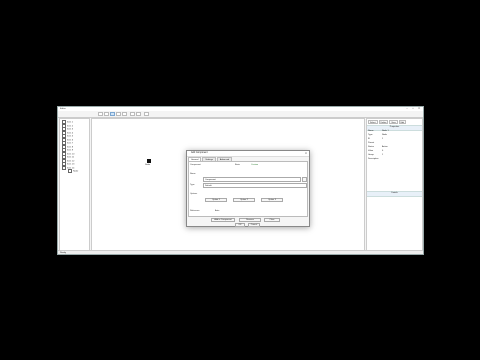 The width and height of the screenshot is (480, 360). I want to click on edit-button: Edit, so click(402, 122).